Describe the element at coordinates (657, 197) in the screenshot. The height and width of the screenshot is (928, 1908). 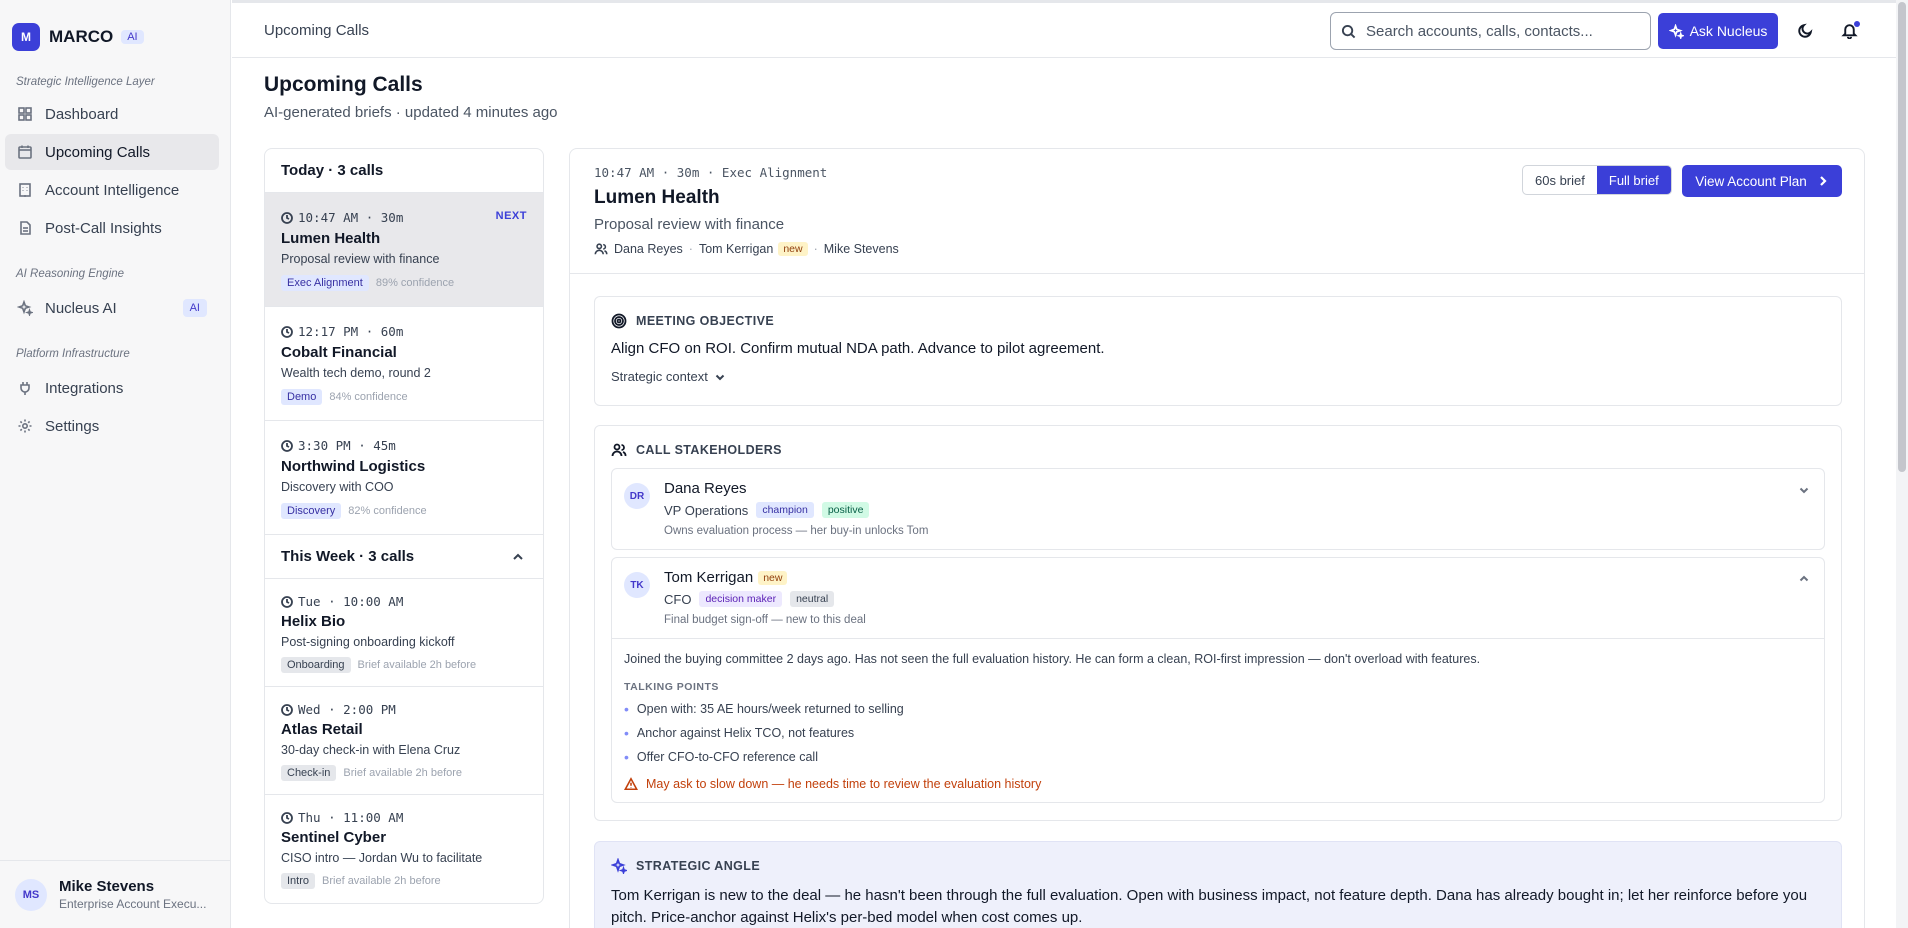
I see `brief-account-name: Lumen Health` at that location.